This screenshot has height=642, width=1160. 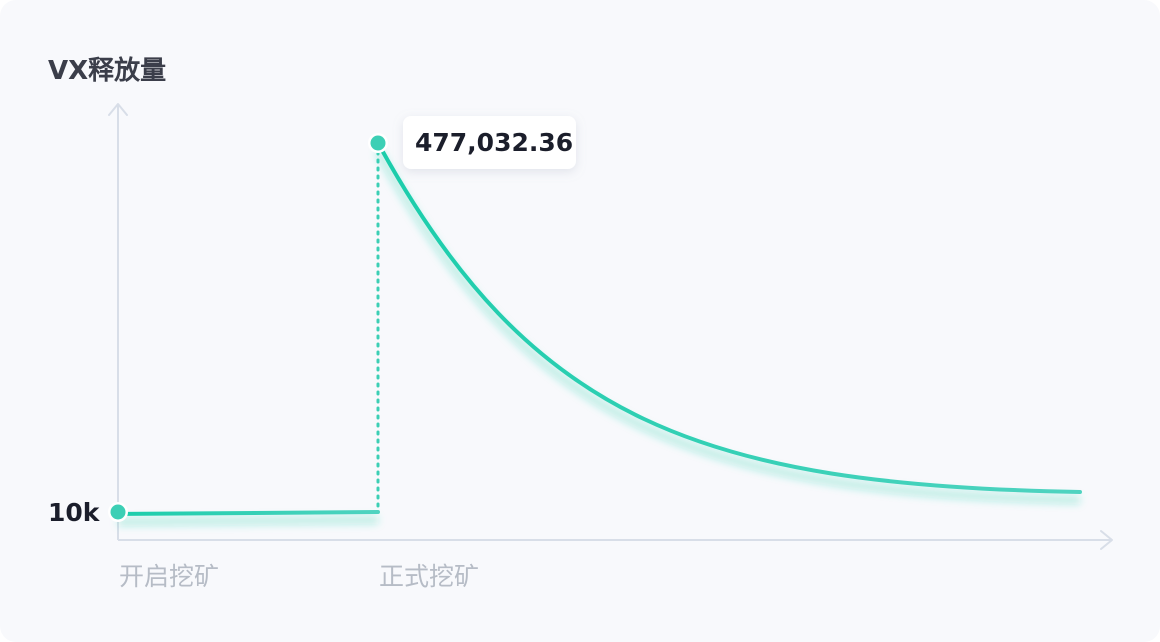 I want to click on peak-point, so click(x=378, y=143).